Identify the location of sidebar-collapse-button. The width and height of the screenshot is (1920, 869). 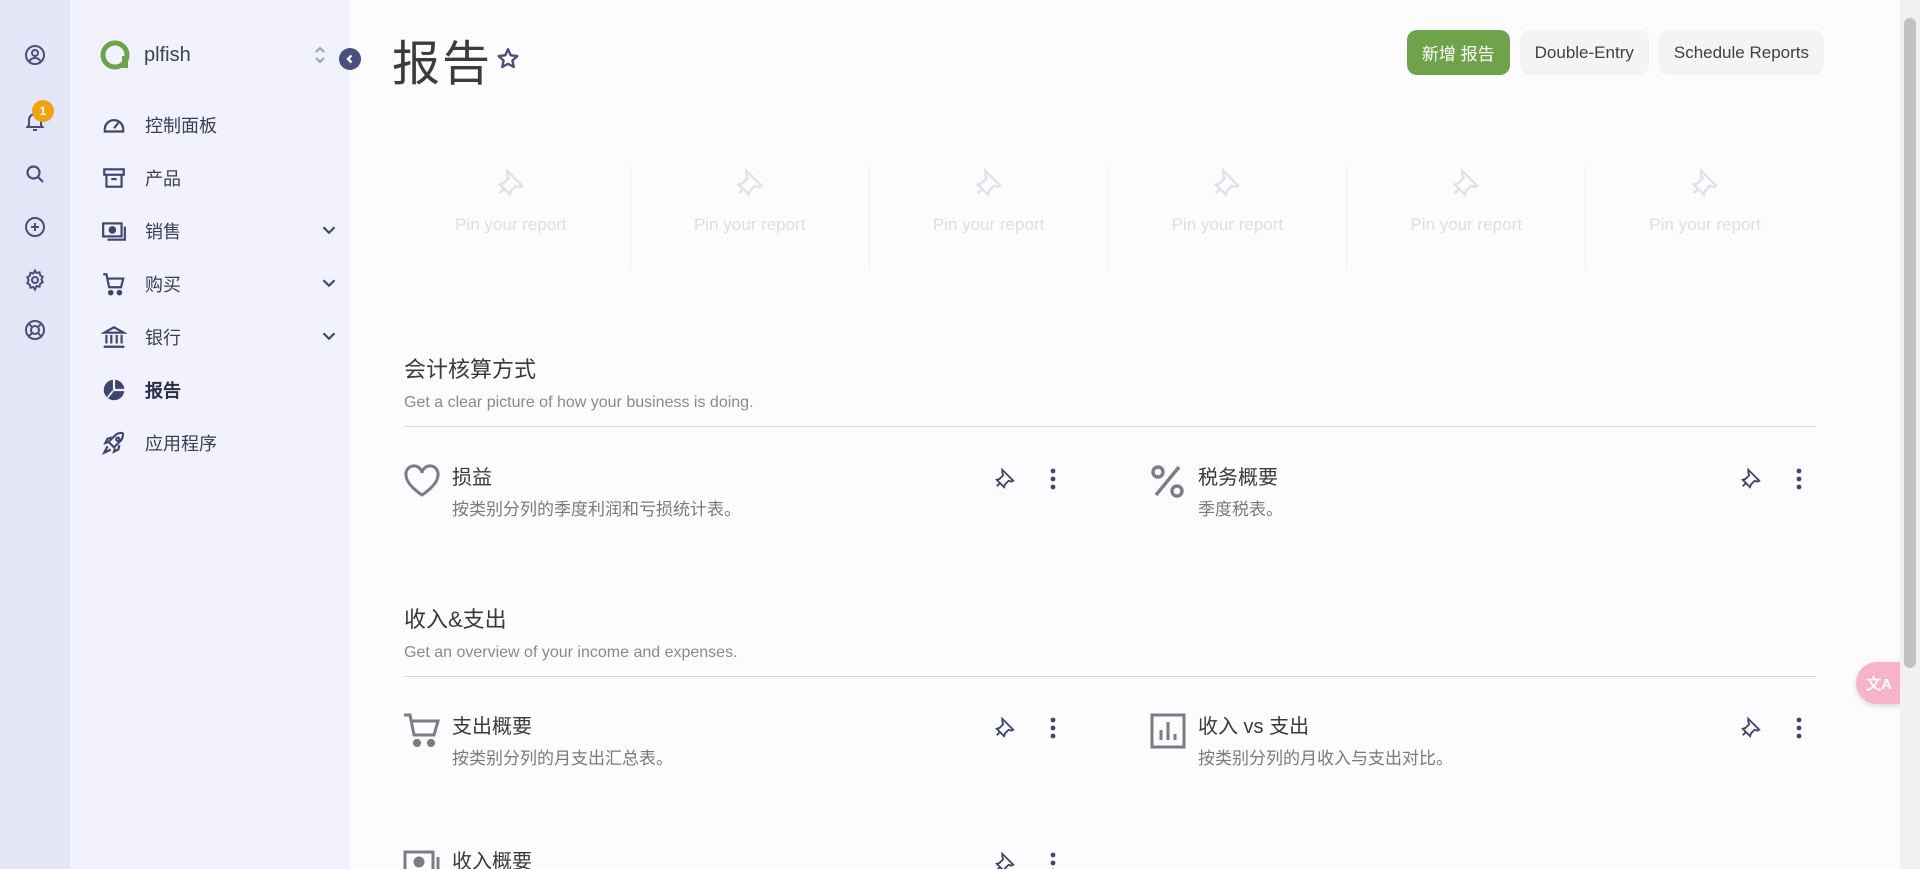
(350, 59).